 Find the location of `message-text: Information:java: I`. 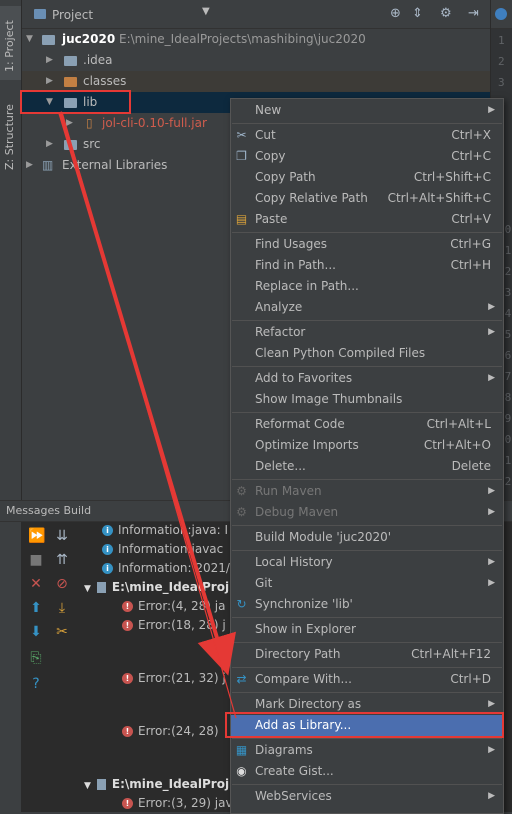

message-text: Information:java: I is located at coordinates (173, 530).